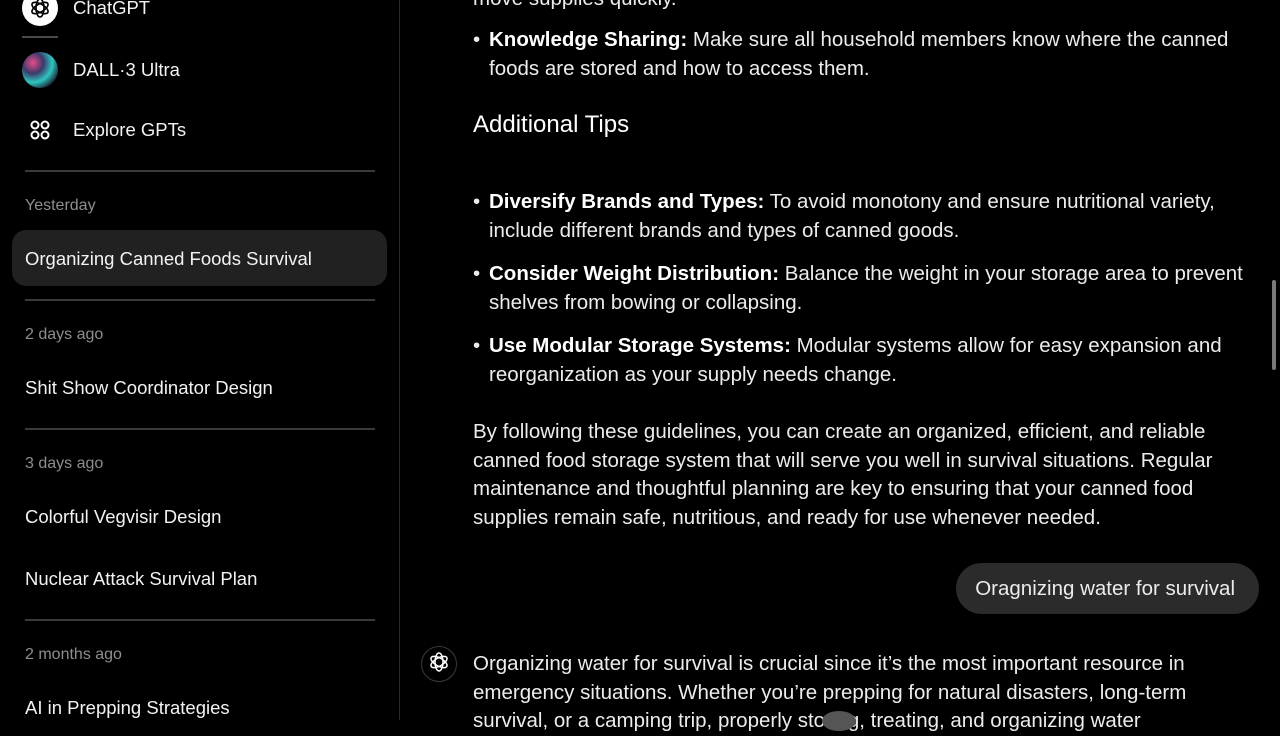  What do you see at coordinates (127, 708) in the screenshot?
I see `conversation-item: AI in Prepping Strategies` at bounding box center [127, 708].